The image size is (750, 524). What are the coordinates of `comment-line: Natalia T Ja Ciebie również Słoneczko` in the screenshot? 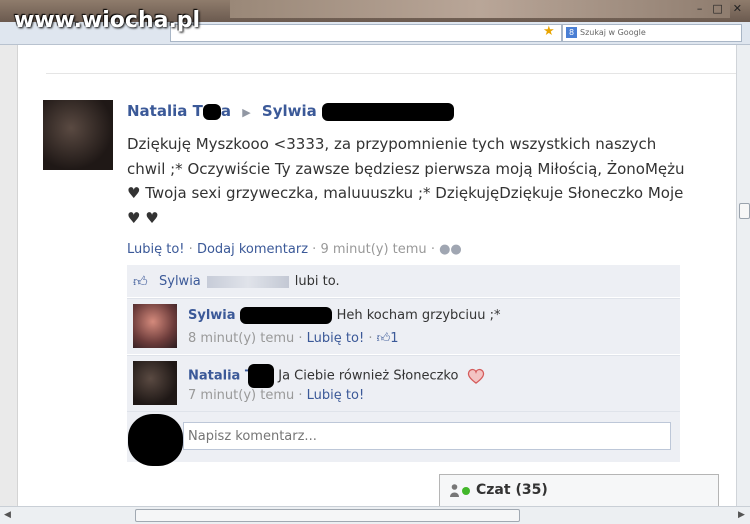 It's located at (336, 376).